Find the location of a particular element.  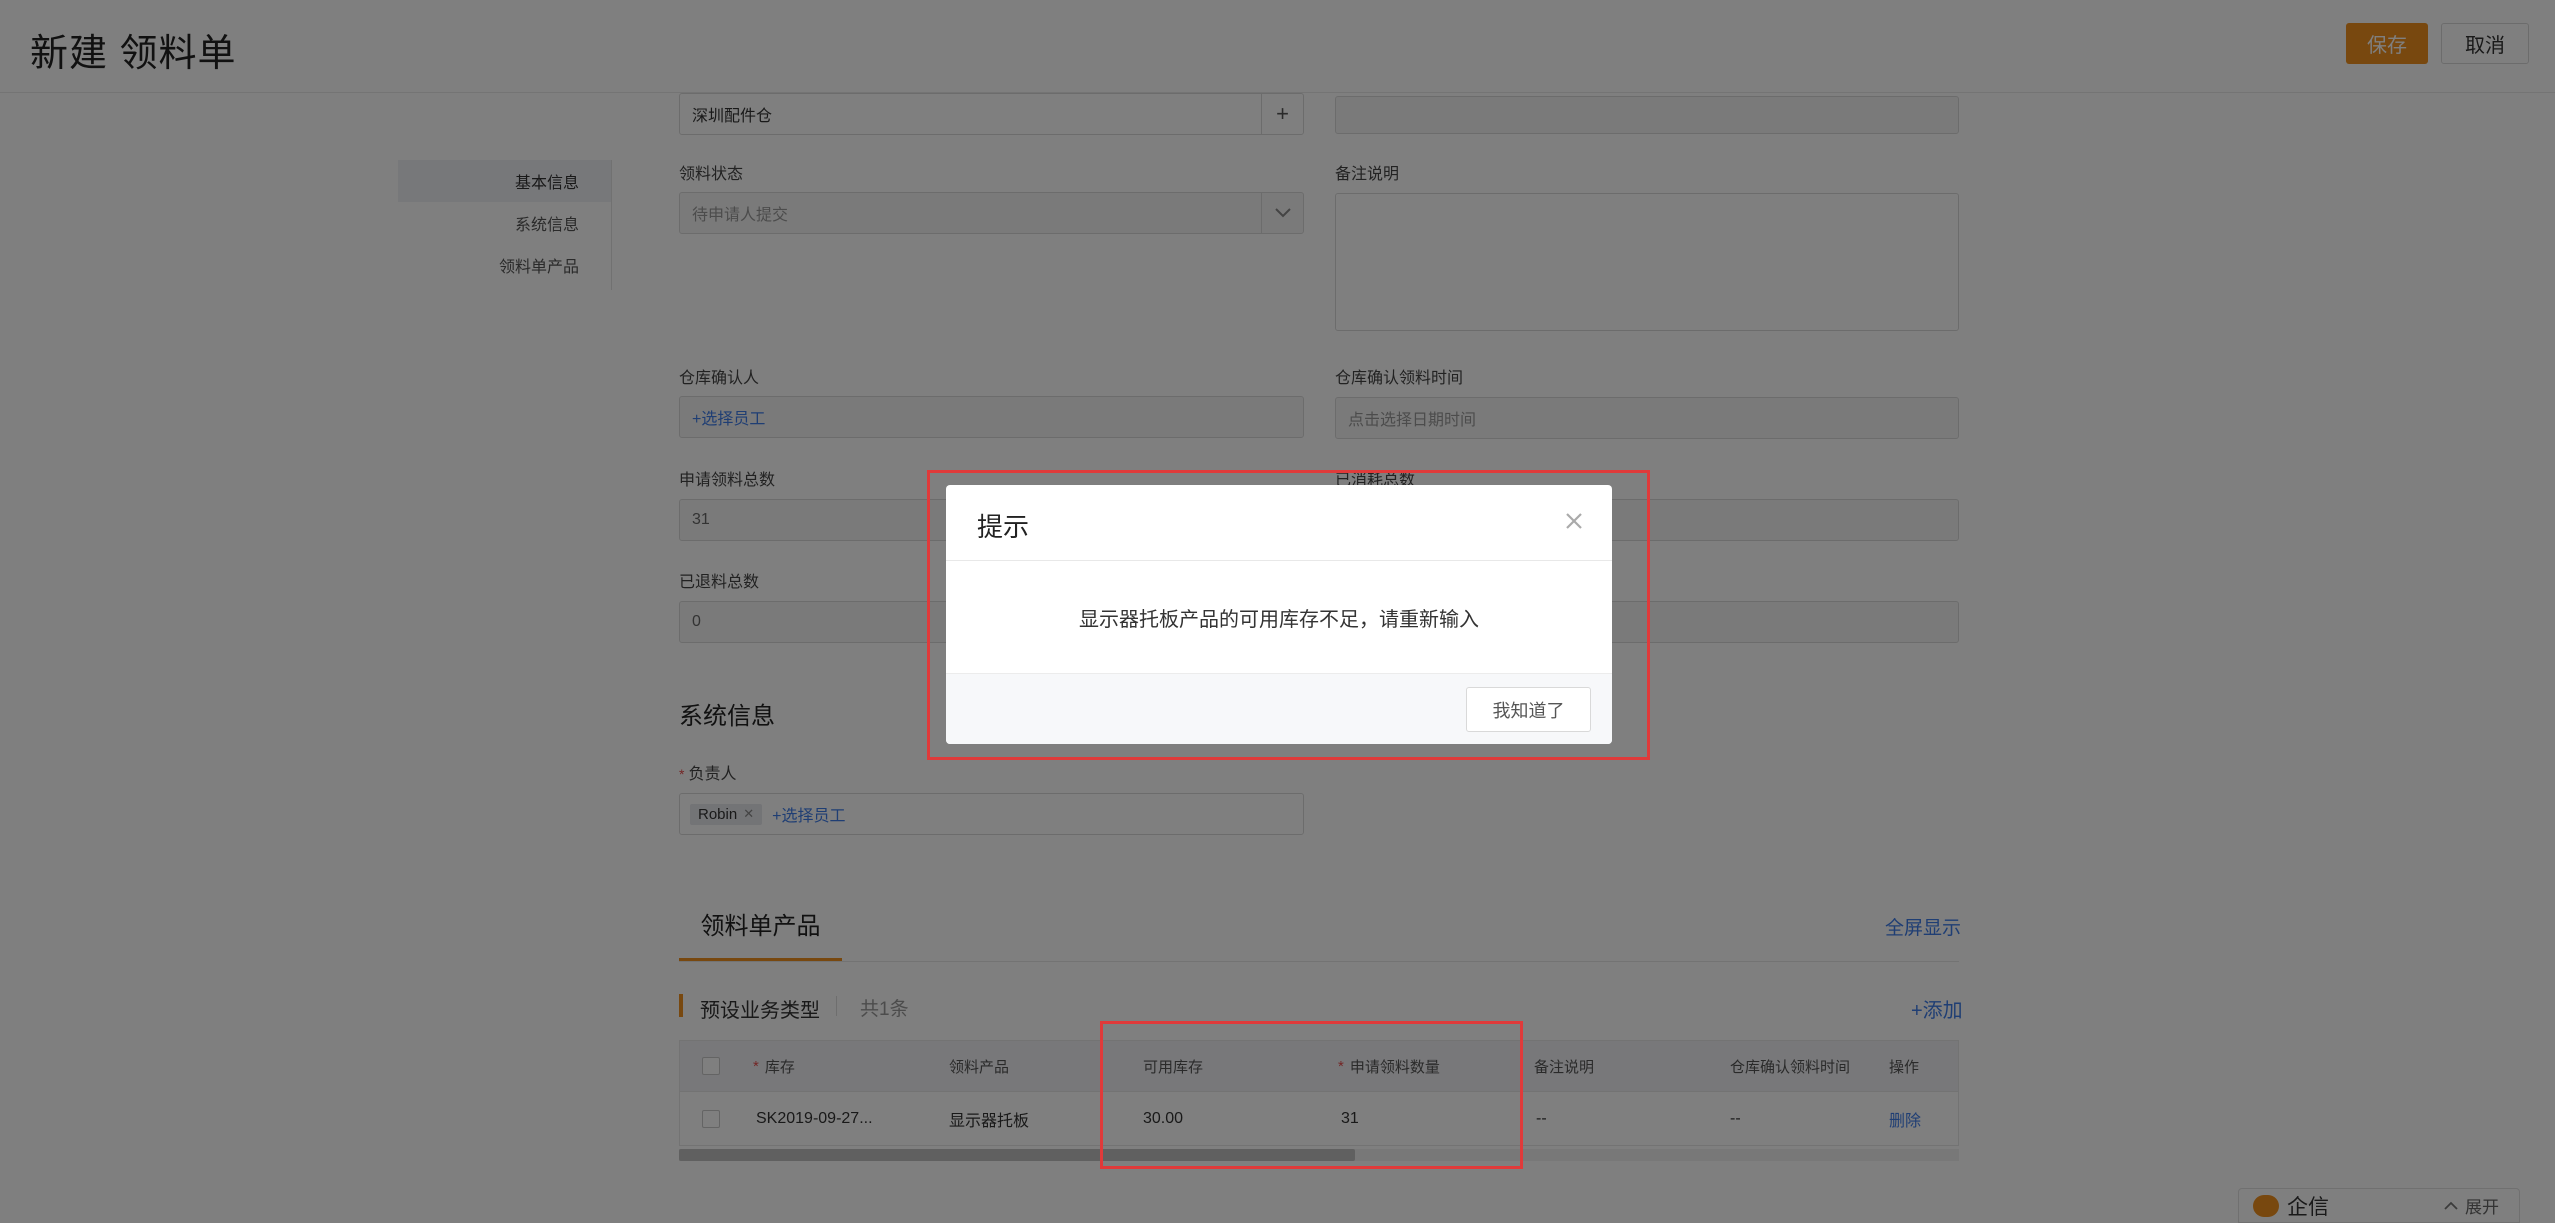

highlight-box-quantity is located at coordinates (1311, 1095).